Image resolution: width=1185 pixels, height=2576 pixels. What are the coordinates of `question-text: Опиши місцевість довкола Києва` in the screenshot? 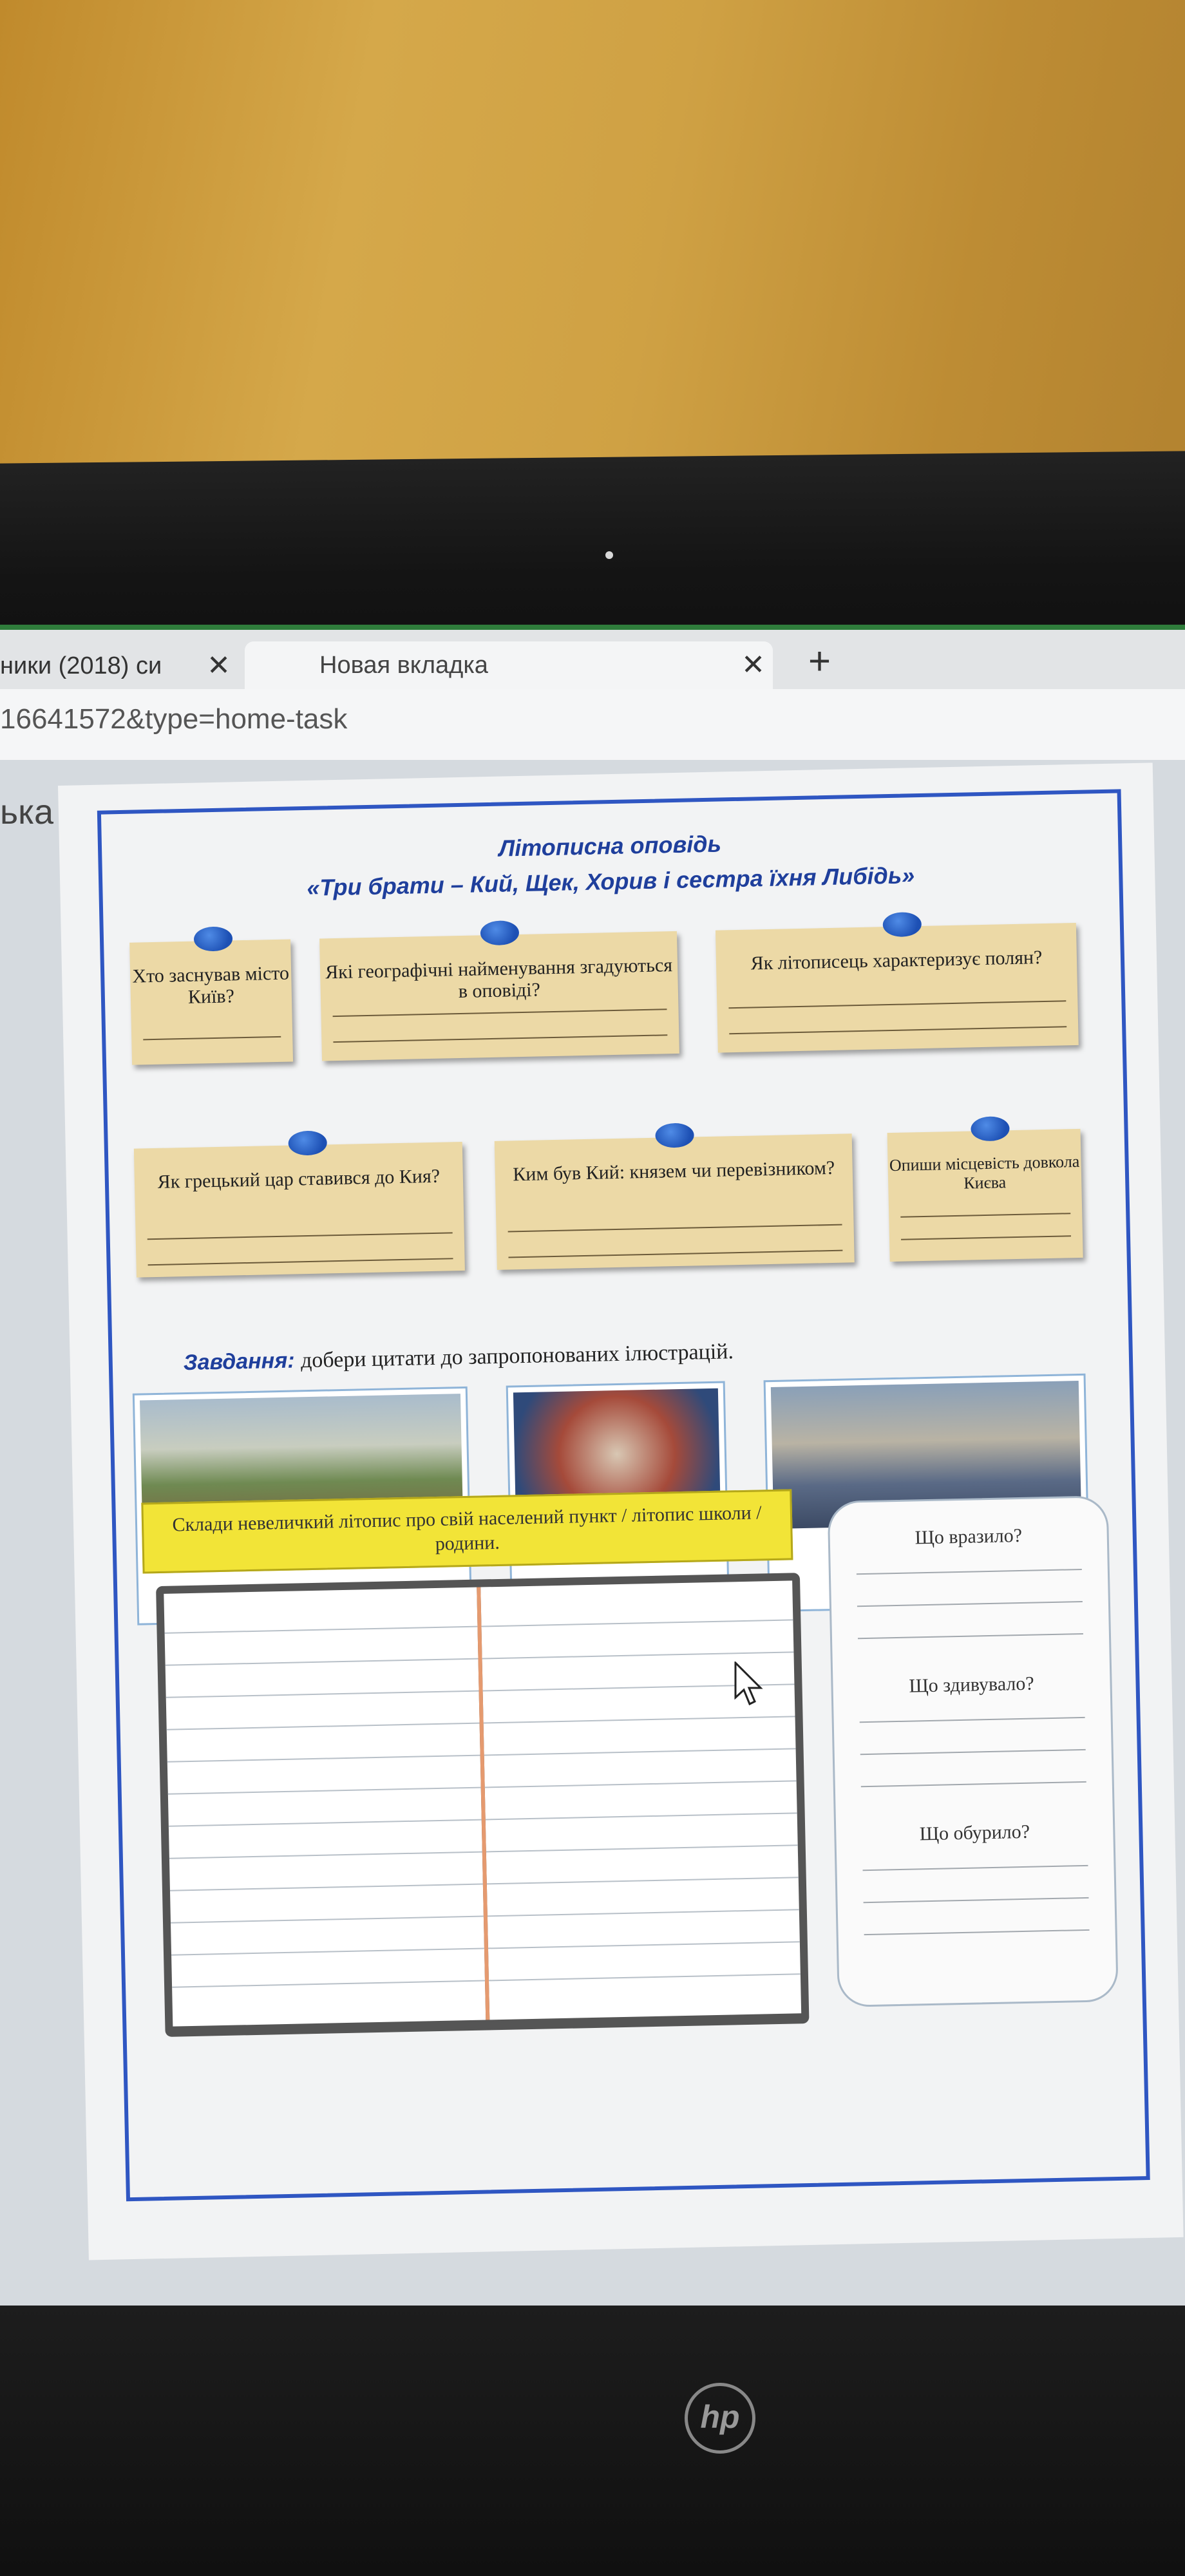 It's located at (984, 1172).